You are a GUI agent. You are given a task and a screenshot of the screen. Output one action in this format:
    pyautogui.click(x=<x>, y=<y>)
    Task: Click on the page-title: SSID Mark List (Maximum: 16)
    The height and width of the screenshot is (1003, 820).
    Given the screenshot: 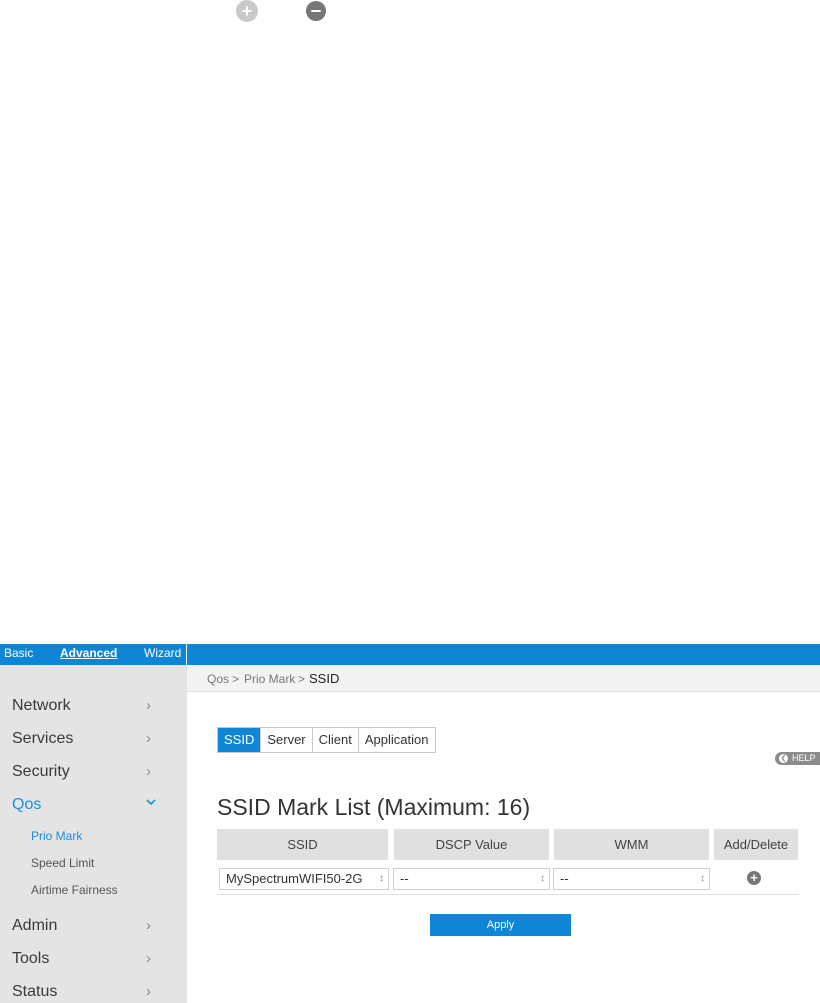 What is the action you would take?
    pyautogui.click(x=374, y=807)
    